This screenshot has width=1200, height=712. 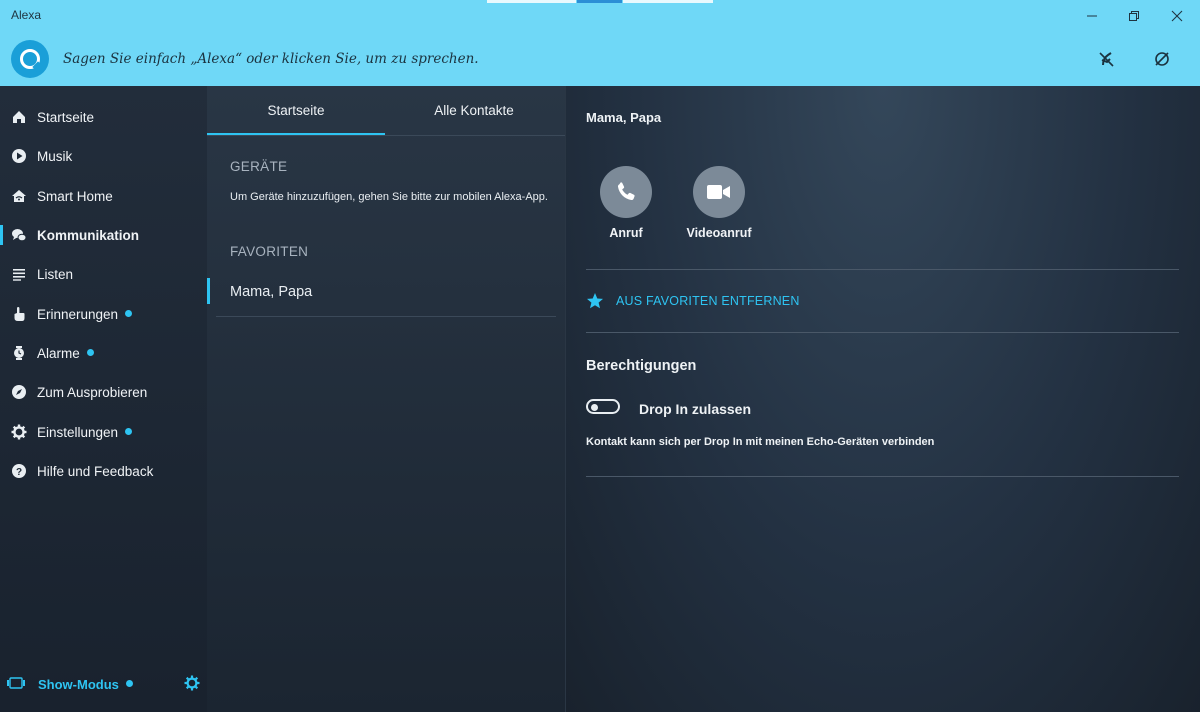 I want to click on permissions-heading: Berechtigungen, so click(x=641, y=366).